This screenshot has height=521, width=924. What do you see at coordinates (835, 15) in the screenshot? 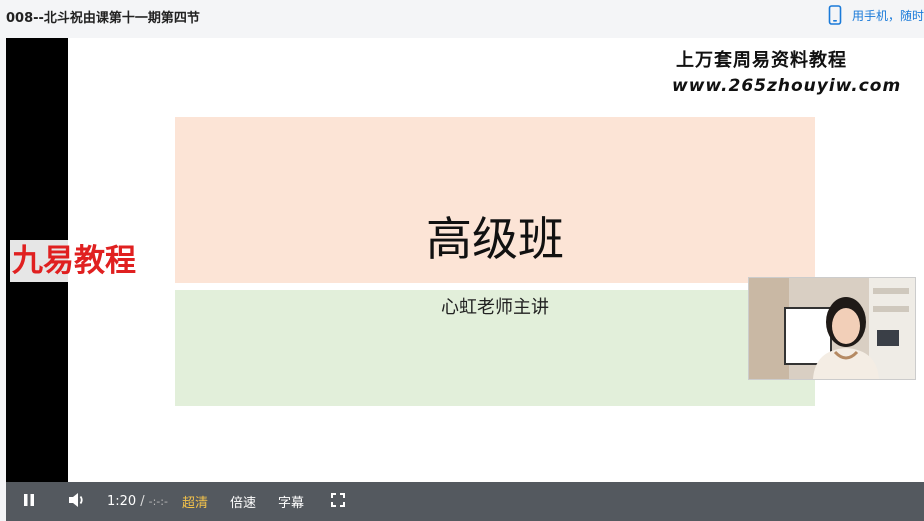
I see `phone-icon` at bounding box center [835, 15].